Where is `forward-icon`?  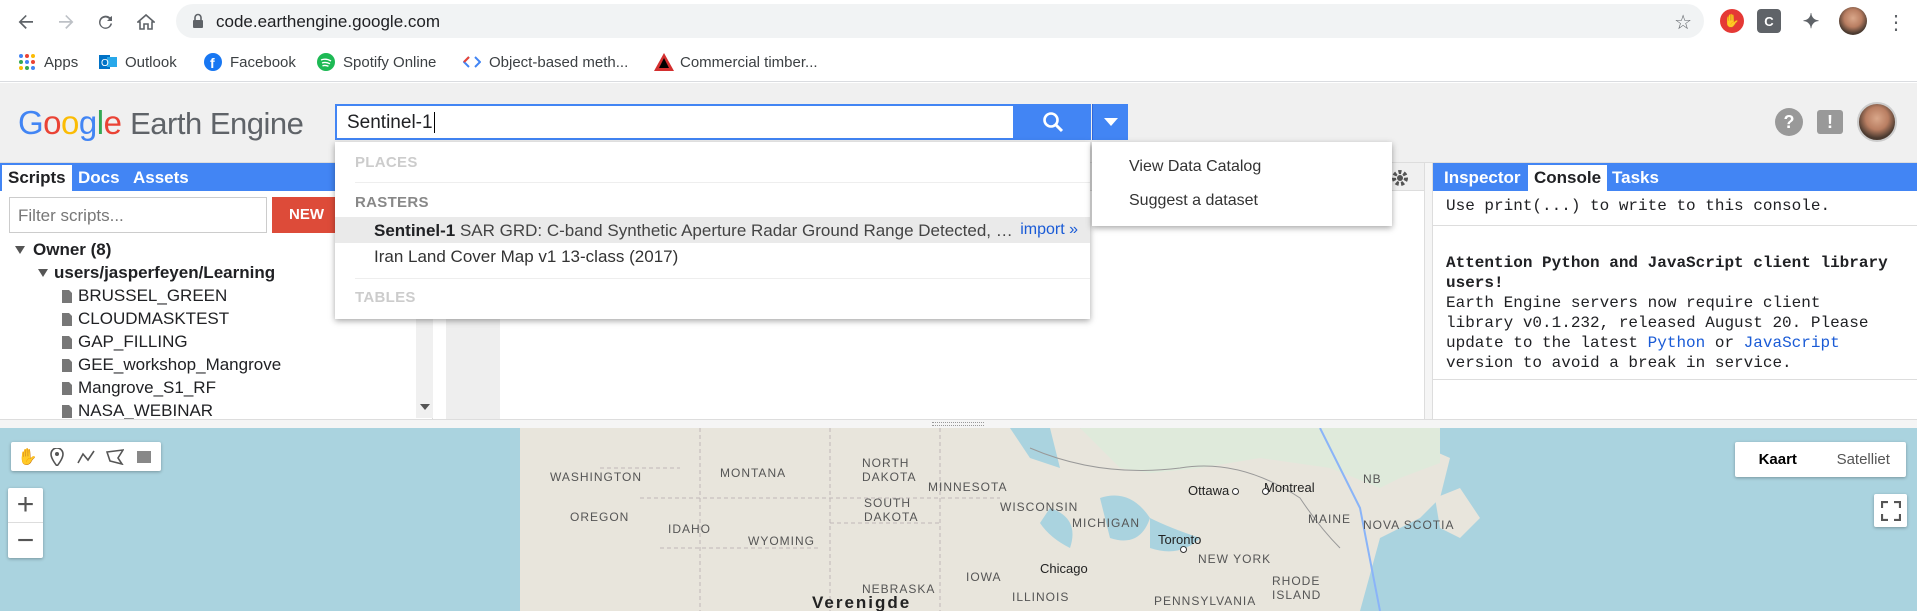 forward-icon is located at coordinates (66, 22).